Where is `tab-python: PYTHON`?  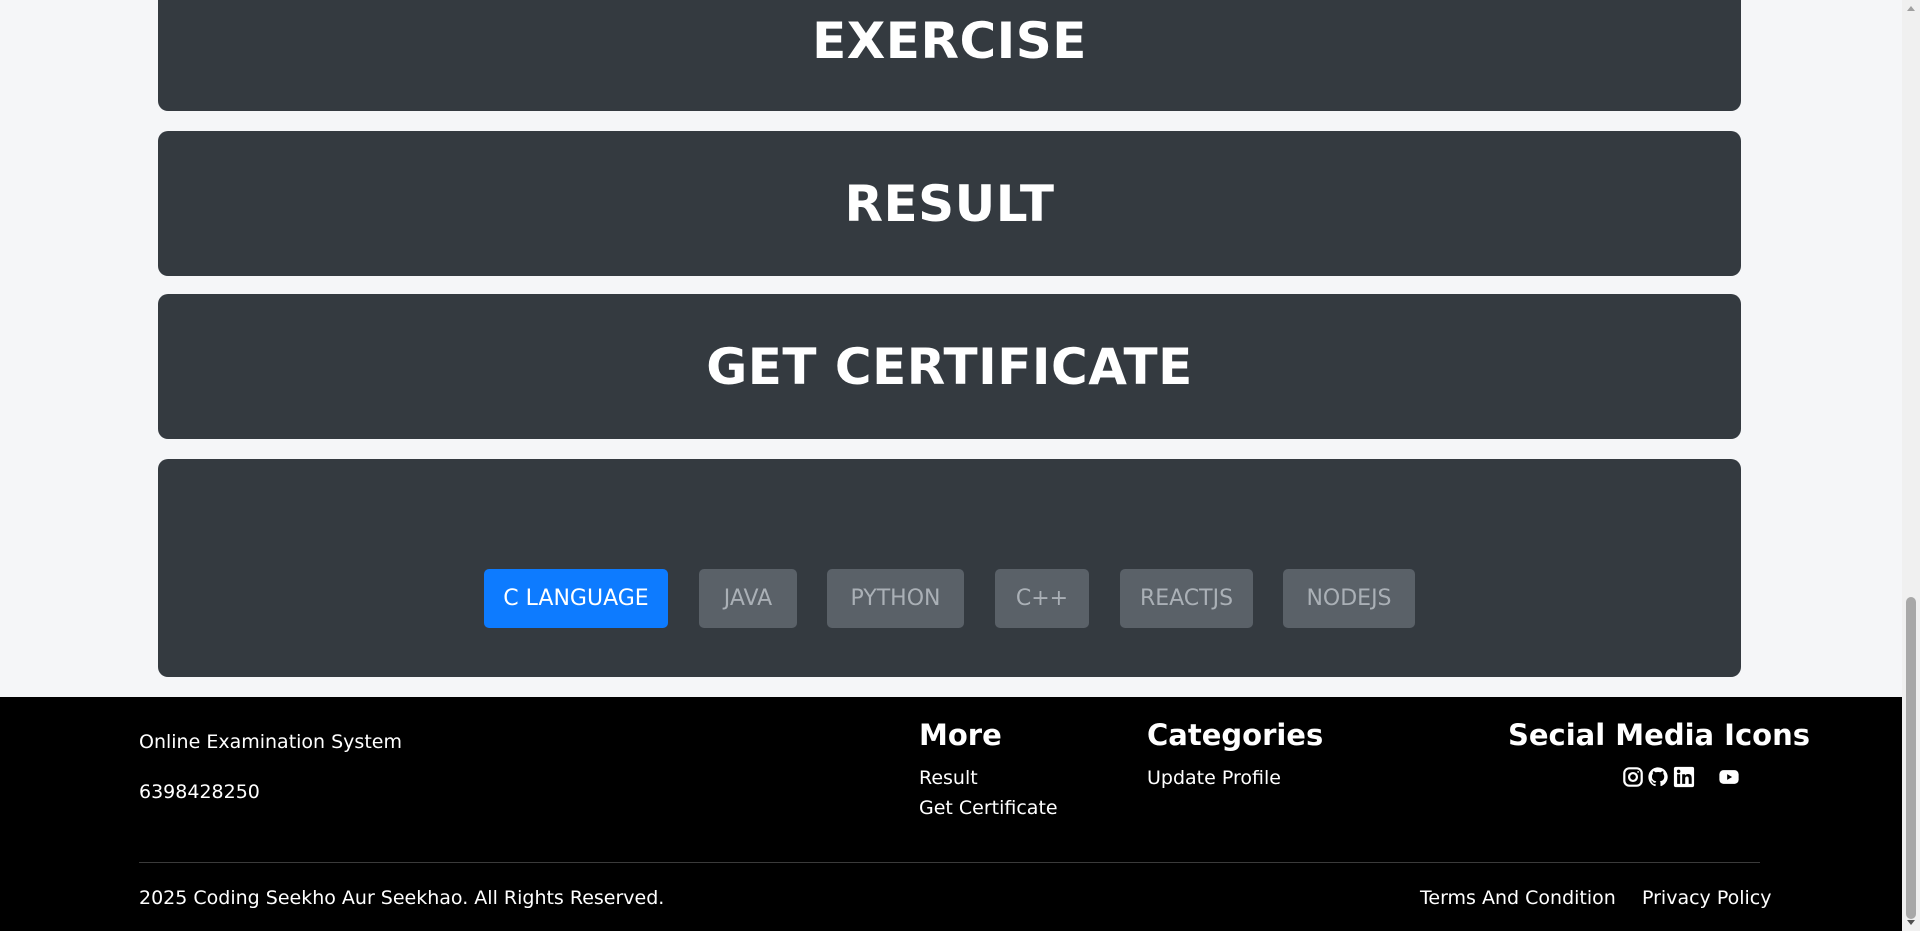 tab-python: PYTHON is located at coordinates (895, 598).